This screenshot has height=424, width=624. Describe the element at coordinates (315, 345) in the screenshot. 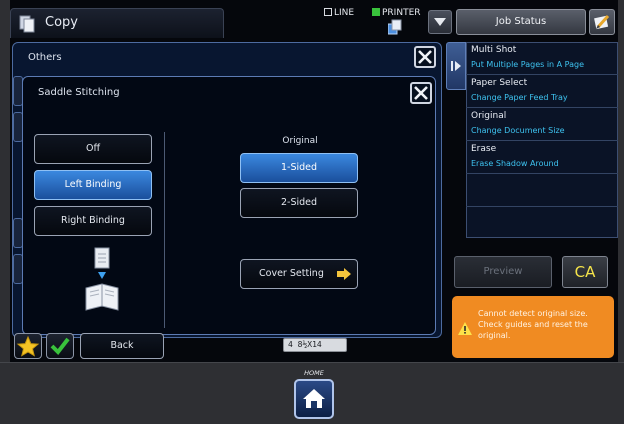

I see `paper-size-indicator: 4 8½X14` at that location.